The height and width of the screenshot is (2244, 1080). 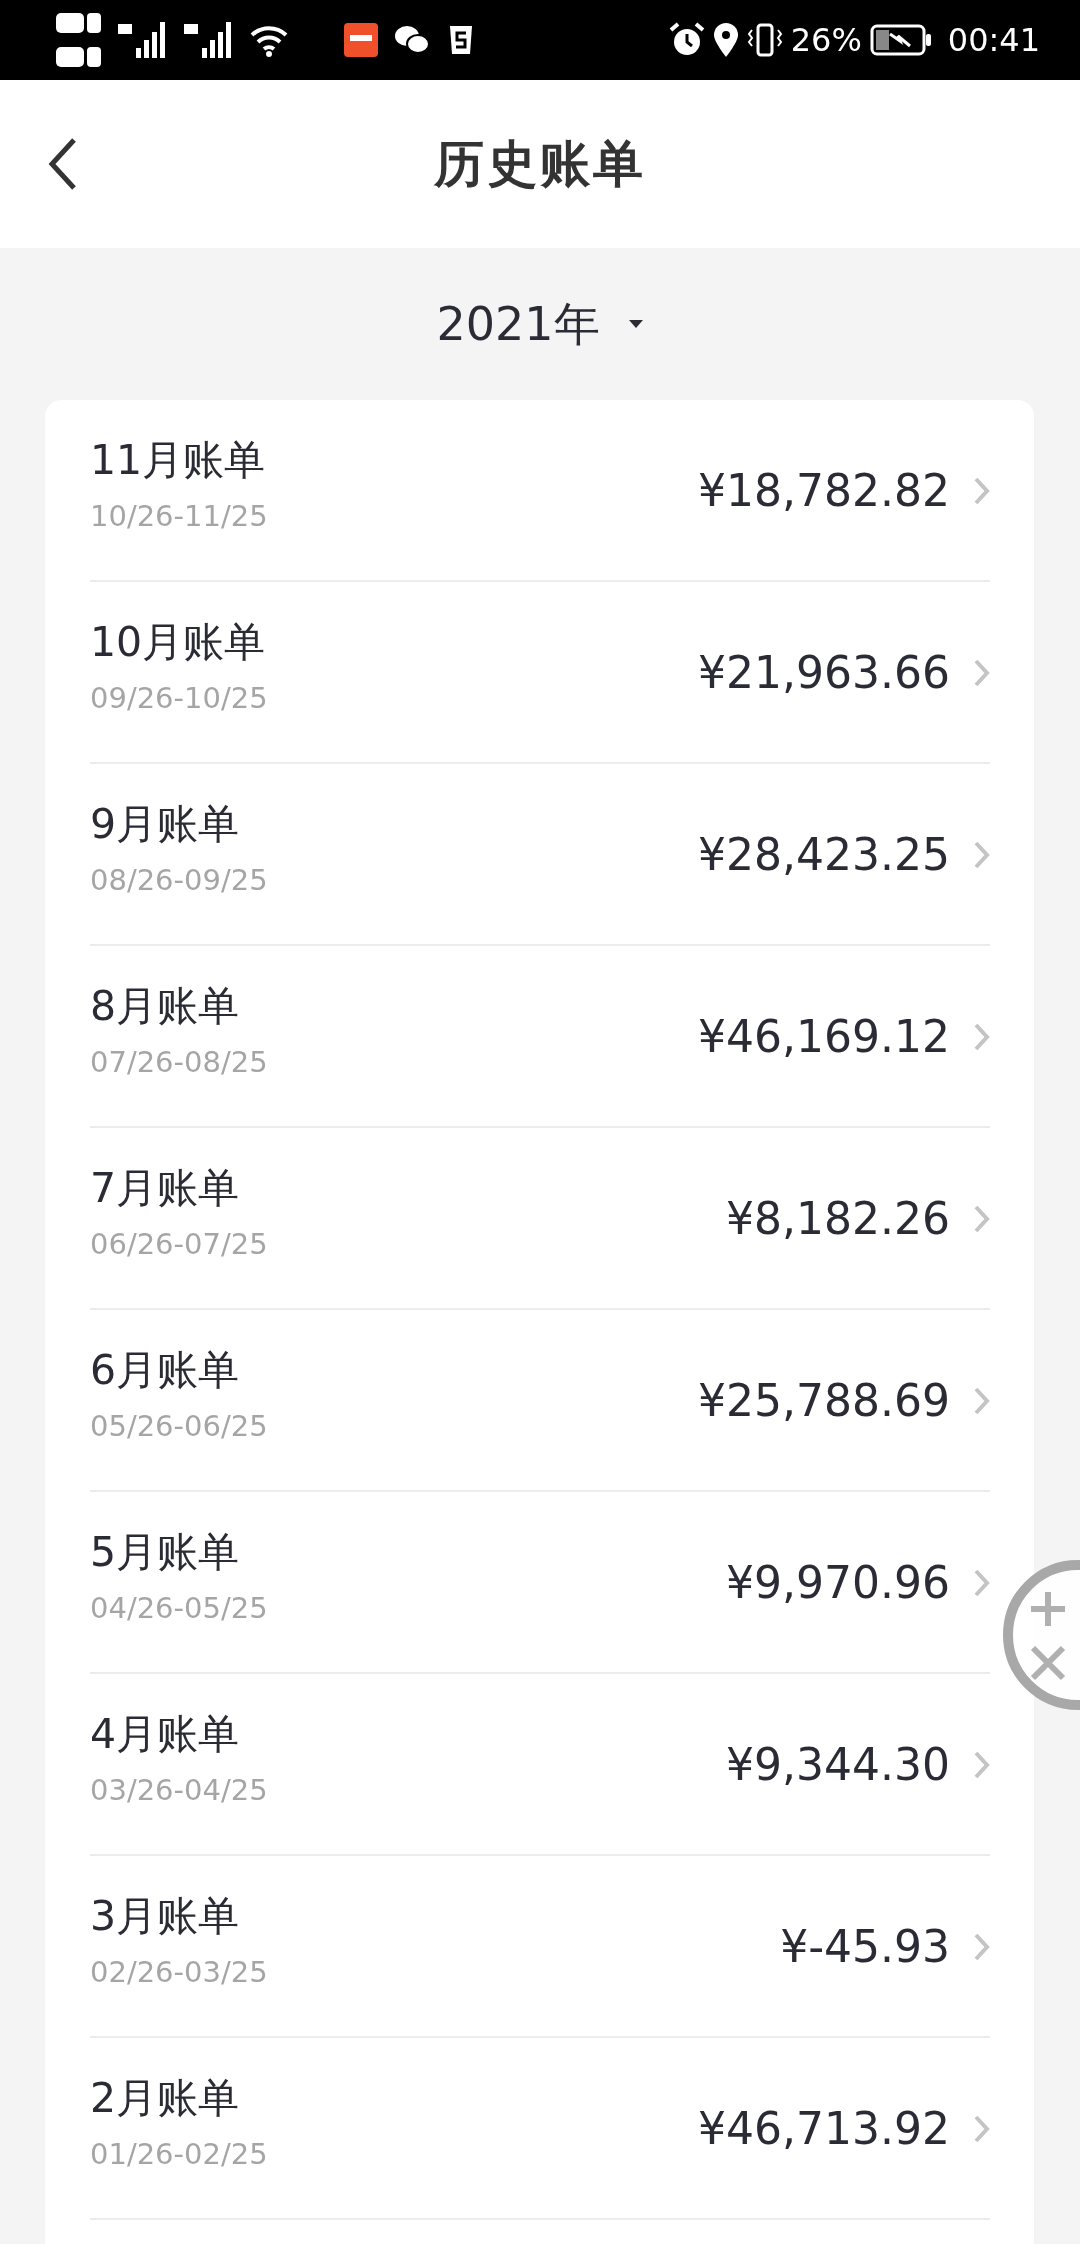 I want to click on bill-row: 6月账单 05/26-06/25 ¥25,788.69, so click(x=540, y=1401).